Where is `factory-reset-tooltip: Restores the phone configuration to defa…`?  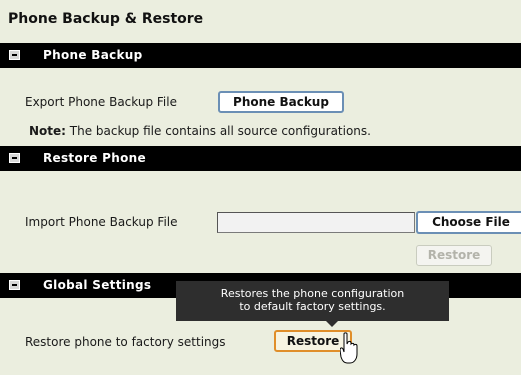 factory-reset-tooltip: Restores the phone configuration to defa… is located at coordinates (312, 304).